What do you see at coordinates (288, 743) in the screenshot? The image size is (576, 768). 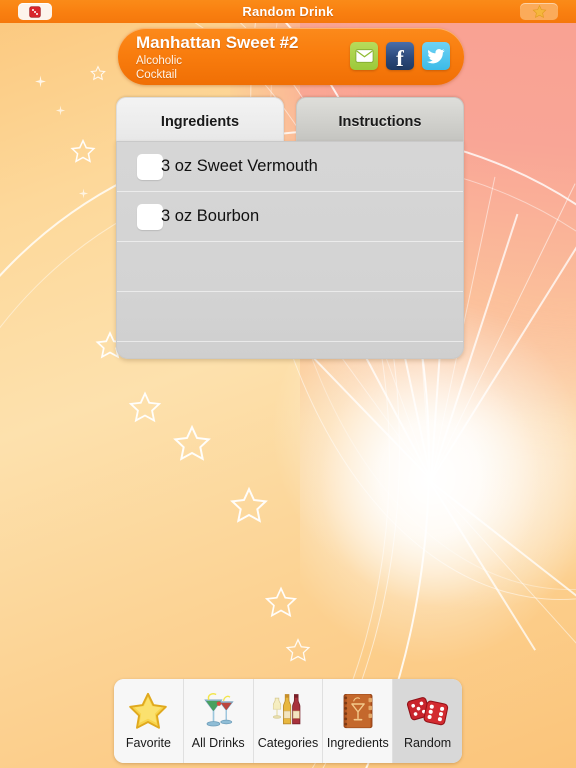 I see `tabbar-label: Categories` at bounding box center [288, 743].